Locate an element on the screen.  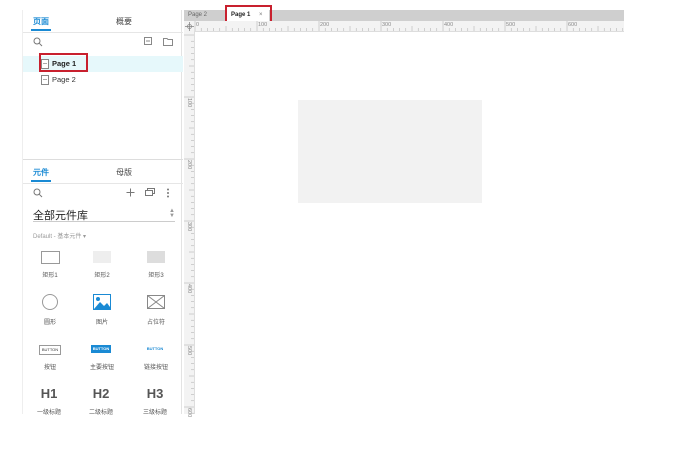
widget-button: BUTTON 按钮 is located at coordinates (50, 357).